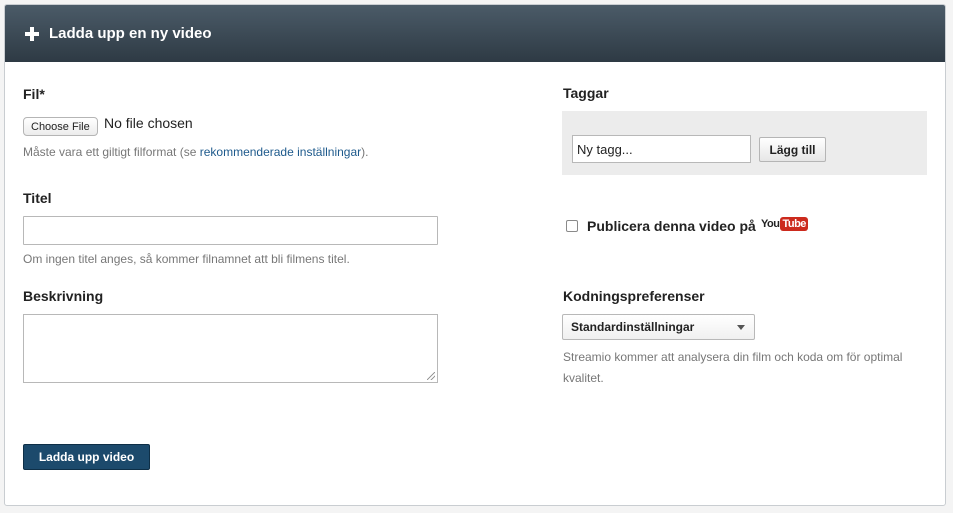 The width and height of the screenshot is (953, 513). I want to click on file-hint-suffix: )., so click(365, 152).